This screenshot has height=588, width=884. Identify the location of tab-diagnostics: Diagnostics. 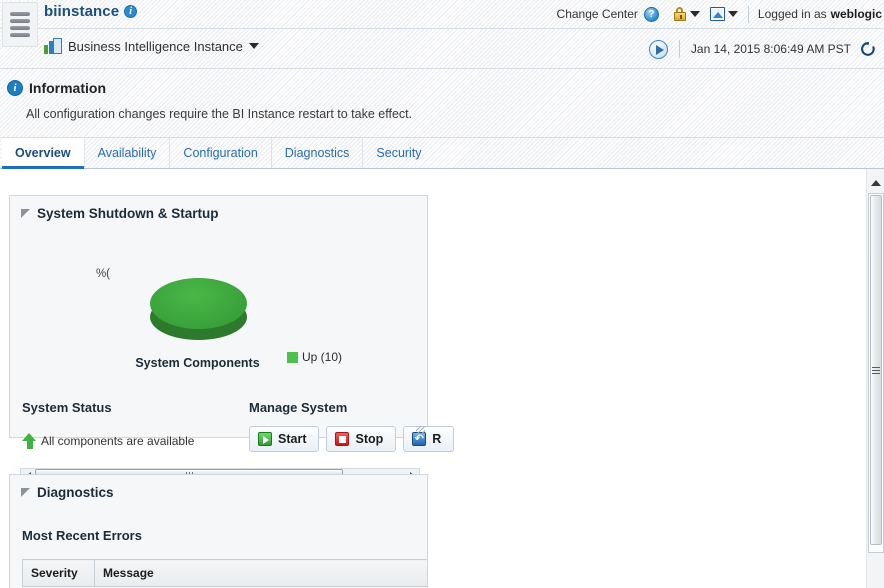
(318, 153).